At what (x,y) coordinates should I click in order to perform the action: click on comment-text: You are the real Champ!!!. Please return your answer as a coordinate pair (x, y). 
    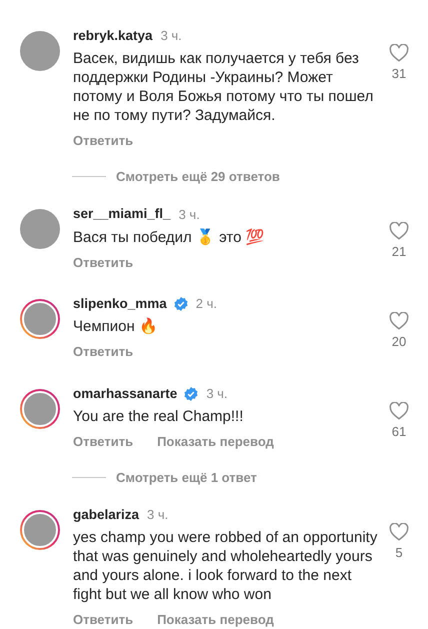
    Looking at the image, I should click on (158, 416).